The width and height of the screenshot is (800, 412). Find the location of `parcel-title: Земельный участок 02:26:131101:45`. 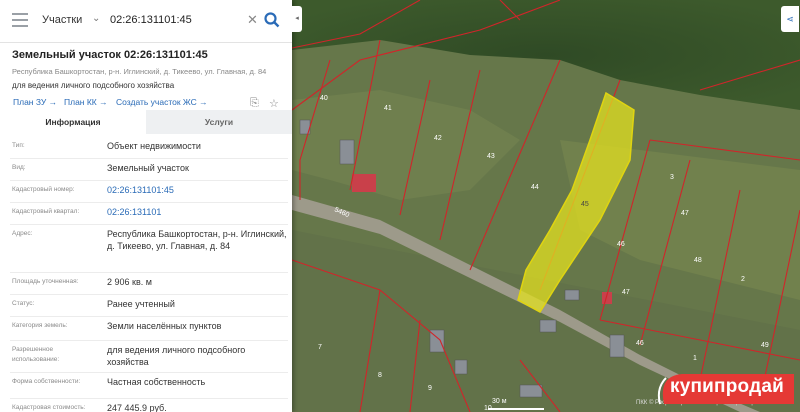

parcel-title: Земельный участок 02:26:131101:45 is located at coordinates (110, 55).